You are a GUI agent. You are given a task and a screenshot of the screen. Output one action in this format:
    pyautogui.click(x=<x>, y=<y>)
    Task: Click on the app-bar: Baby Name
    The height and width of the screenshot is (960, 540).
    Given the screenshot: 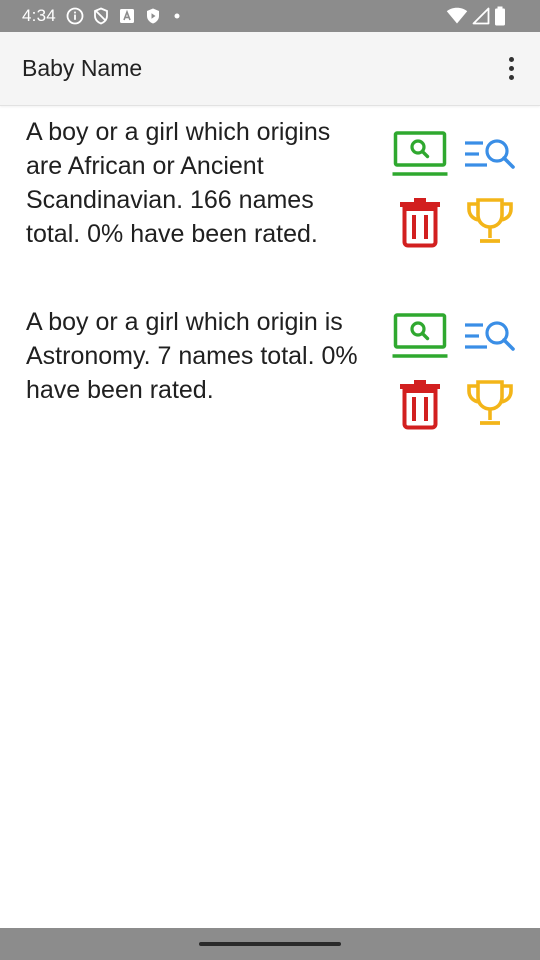 What is the action you would take?
    pyautogui.click(x=270, y=69)
    